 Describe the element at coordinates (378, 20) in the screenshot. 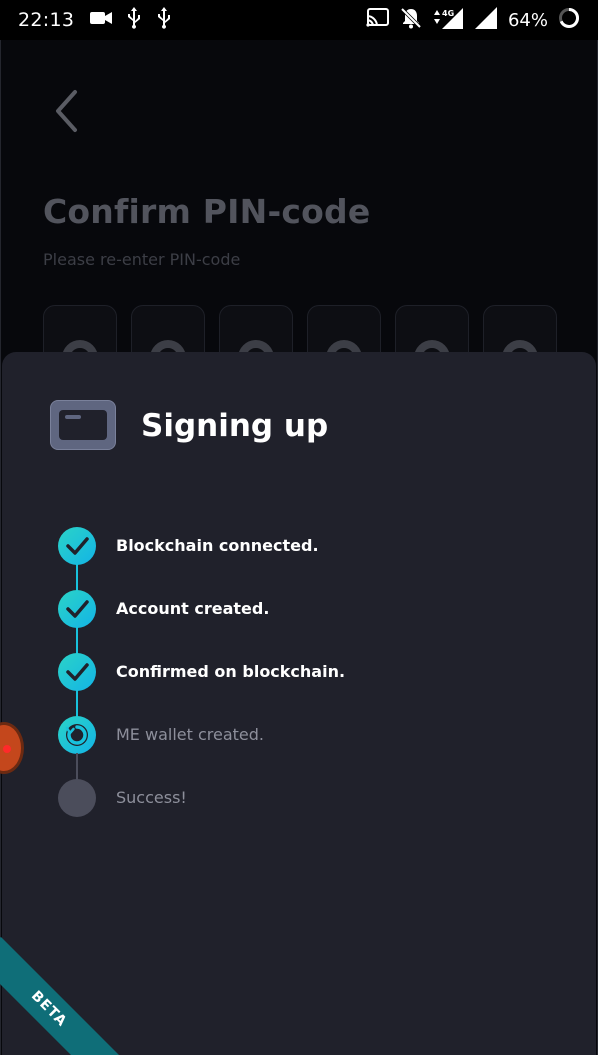

I see `cast-icon` at that location.